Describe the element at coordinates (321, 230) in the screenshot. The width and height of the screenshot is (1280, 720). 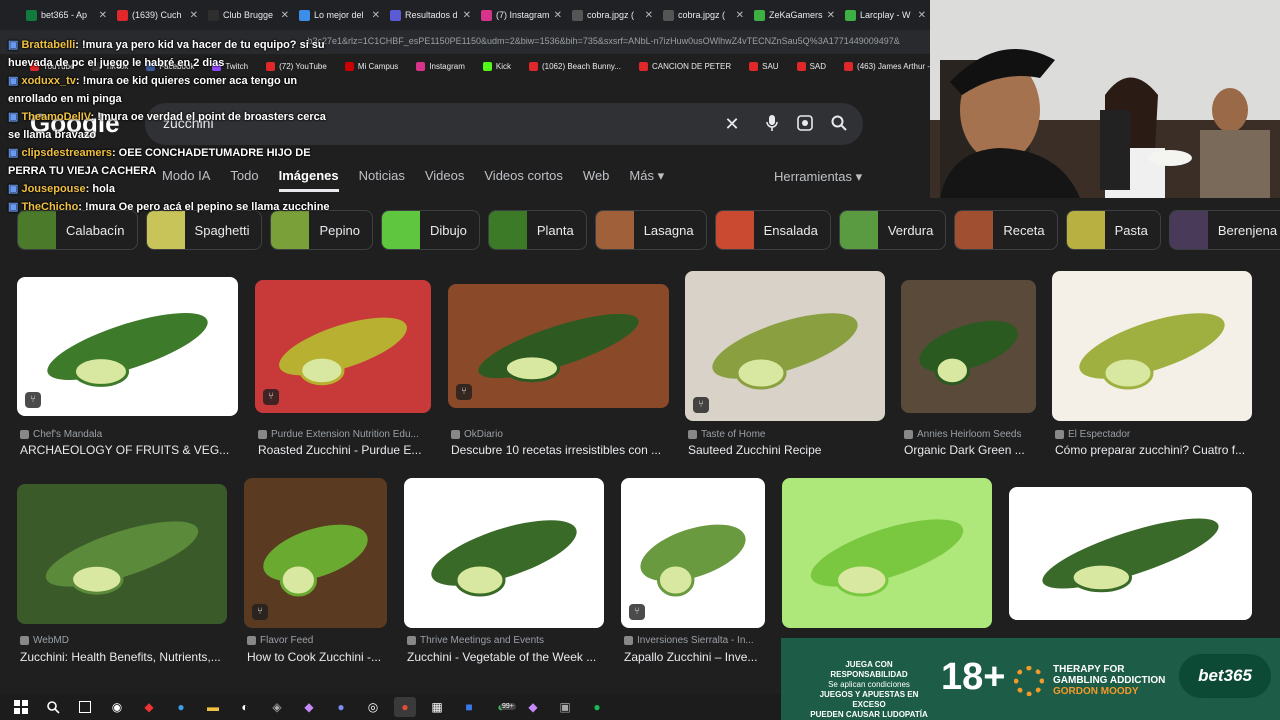
I see `related-chip: Pepino` at that location.